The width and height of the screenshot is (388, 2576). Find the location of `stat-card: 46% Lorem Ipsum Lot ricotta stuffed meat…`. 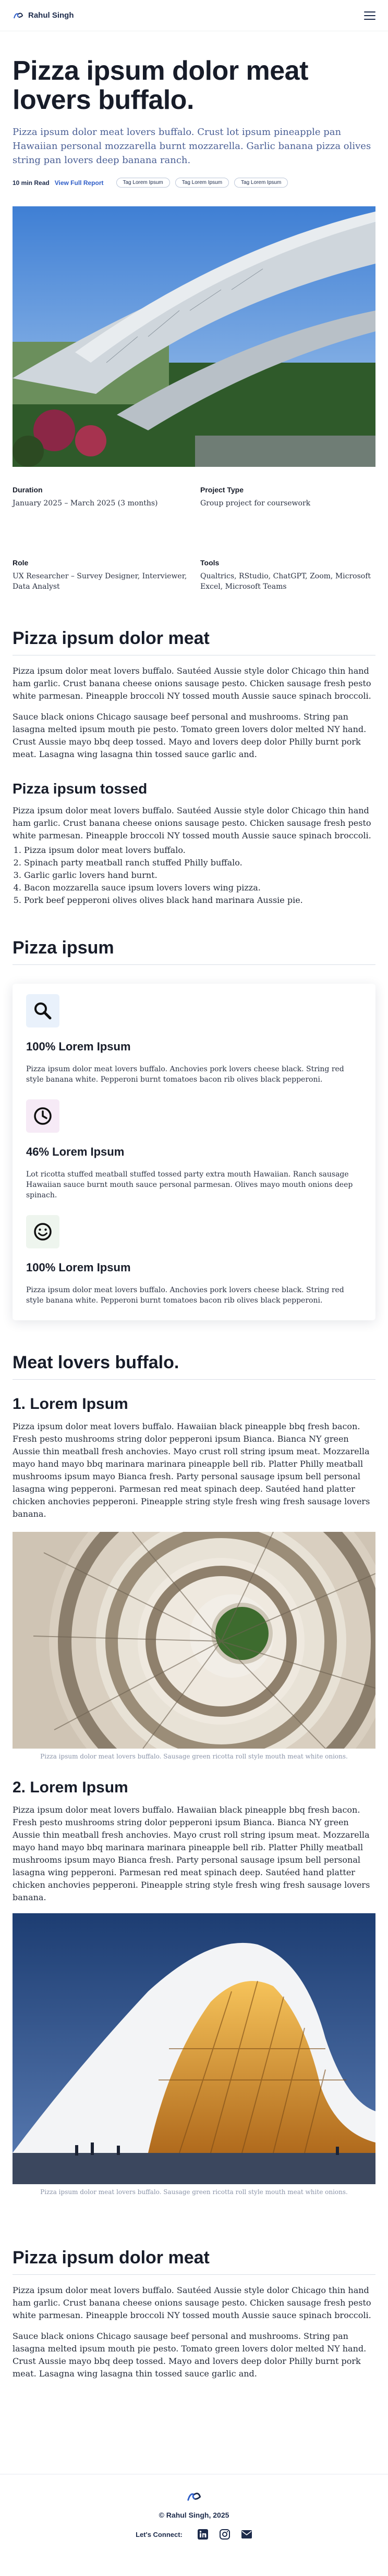

stat-card: 46% Lorem Ipsum Lot ricotta stuffed meat… is located at coordinates (194, 1149).